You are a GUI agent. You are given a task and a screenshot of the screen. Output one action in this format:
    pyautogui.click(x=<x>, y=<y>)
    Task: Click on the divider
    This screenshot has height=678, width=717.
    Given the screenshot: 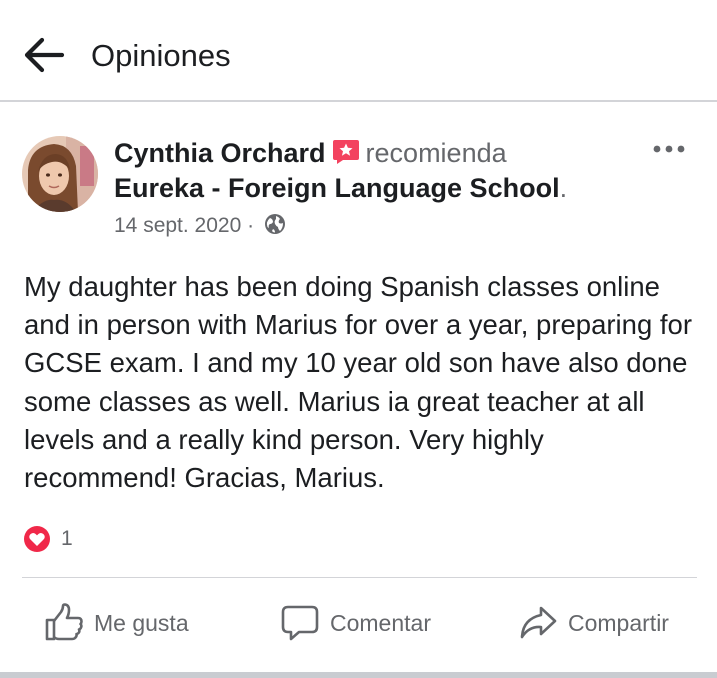 What is the action you would take?
    pyautogui.click(x=359, y=577)
    